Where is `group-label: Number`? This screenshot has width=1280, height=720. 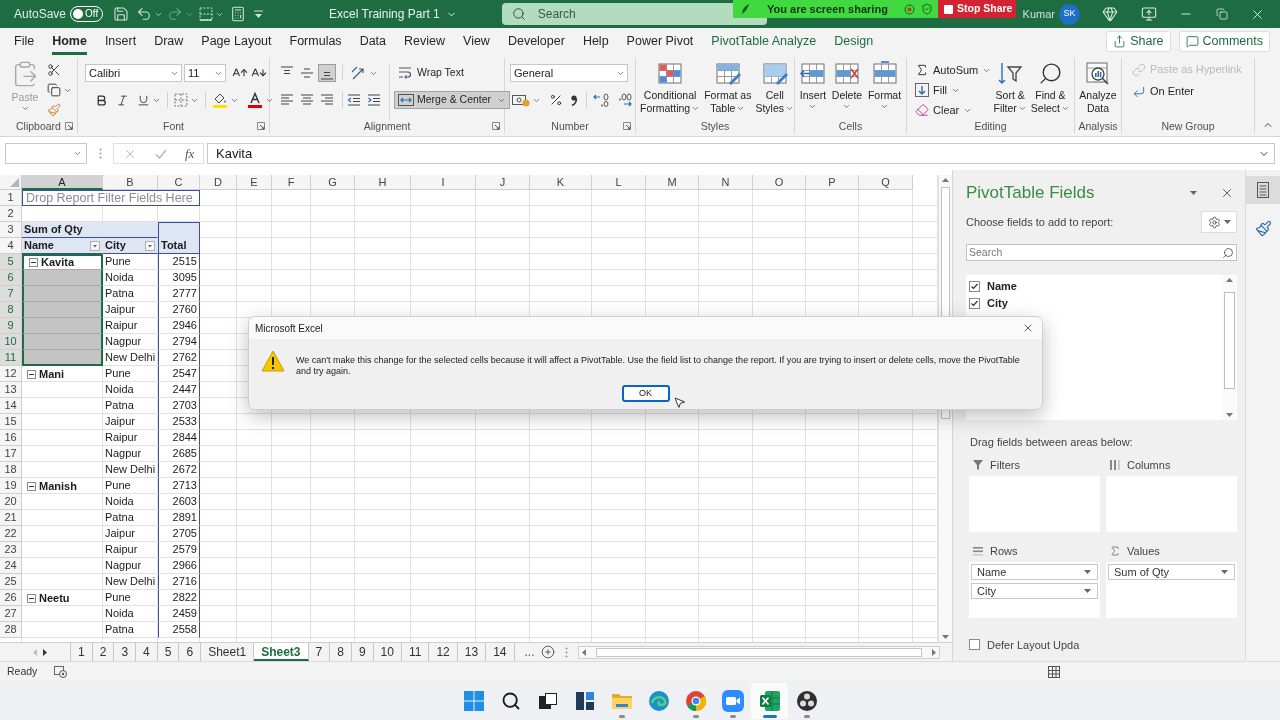
group-label: Number is located at coordinates (570, 126).